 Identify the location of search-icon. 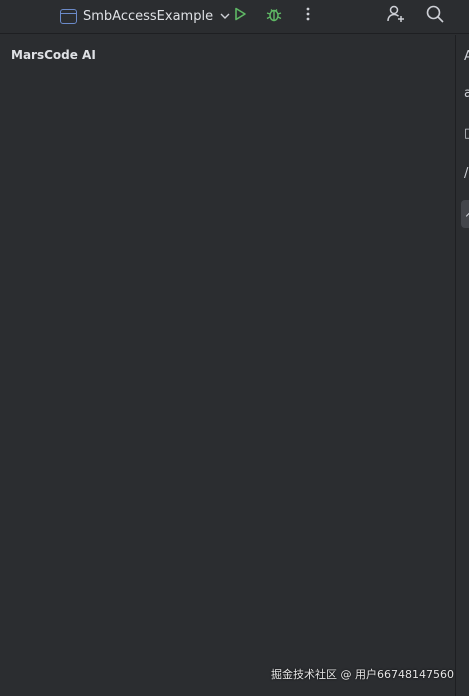
(435, 16).